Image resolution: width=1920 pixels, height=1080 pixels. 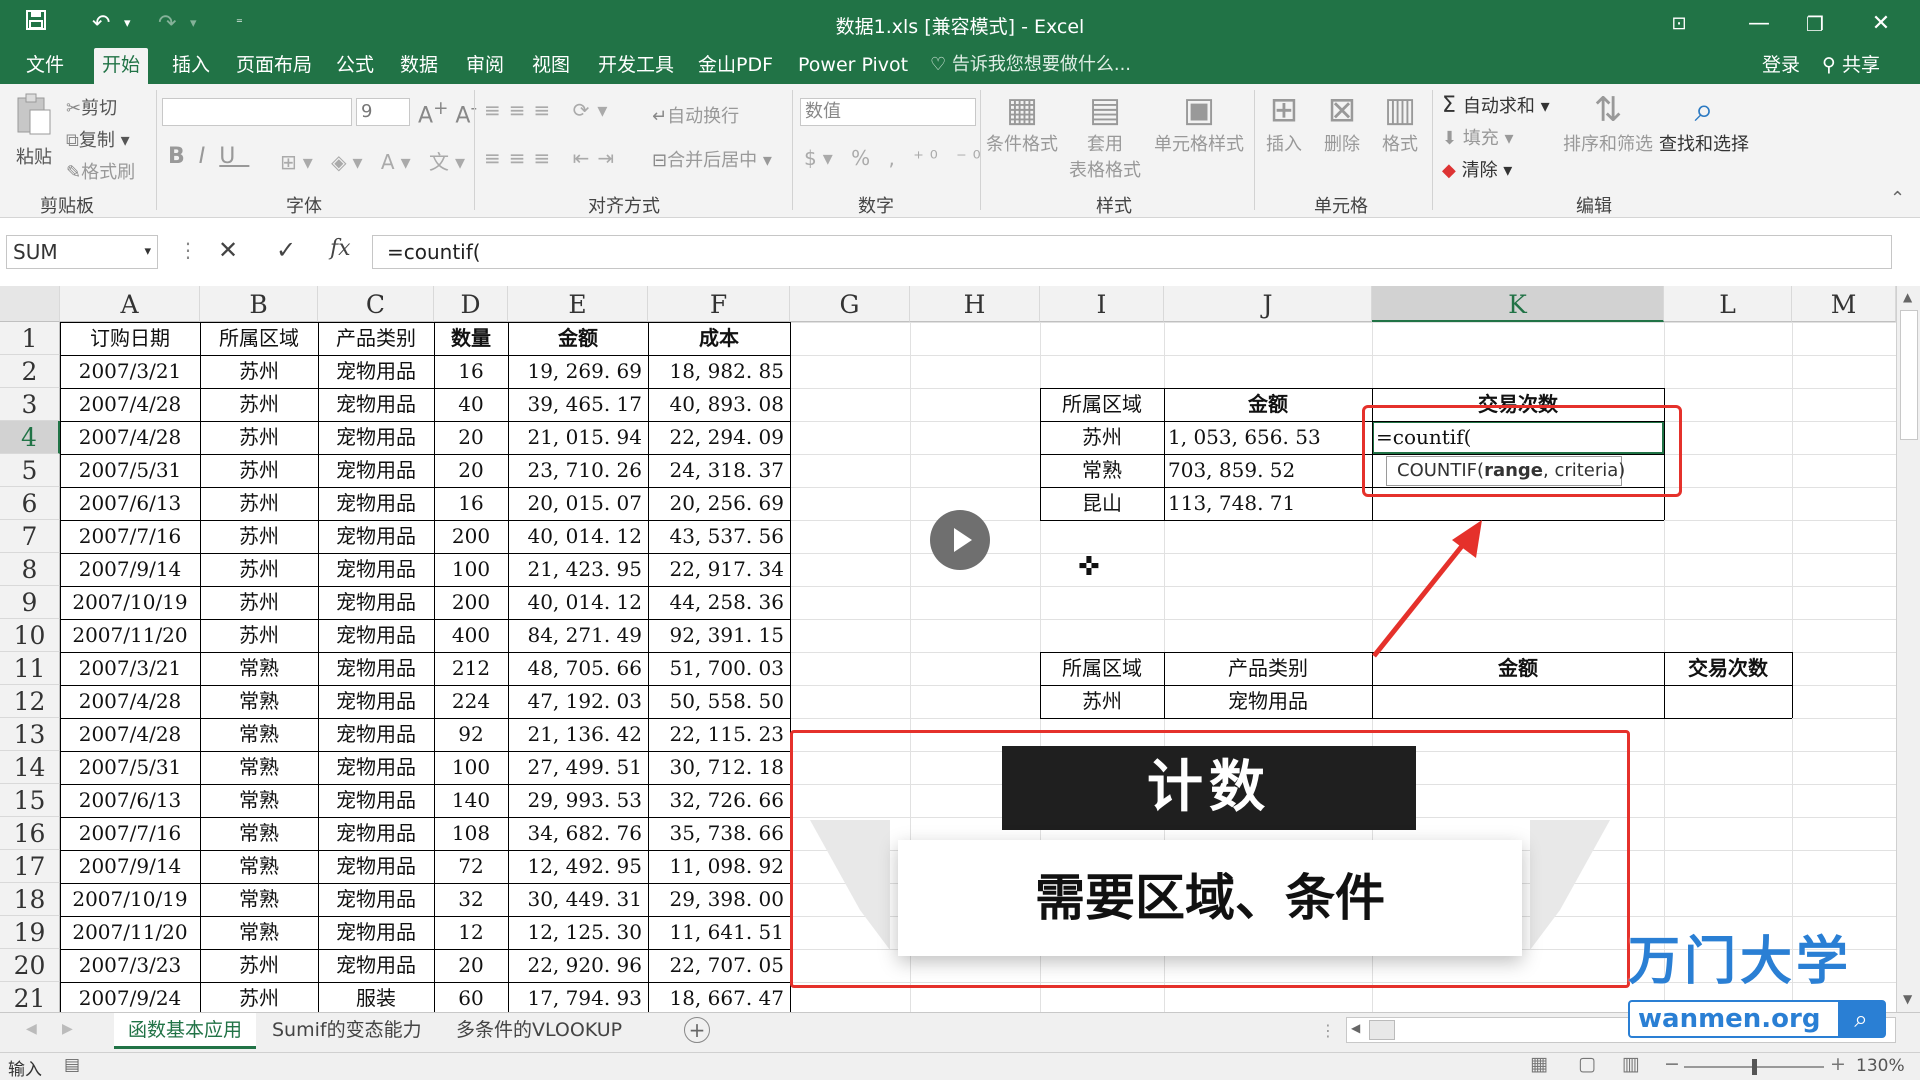 What do you see at coordinates (30, 338) in the screenshot?
I see `row-header-1: 1` at bounding box center [30, 338].